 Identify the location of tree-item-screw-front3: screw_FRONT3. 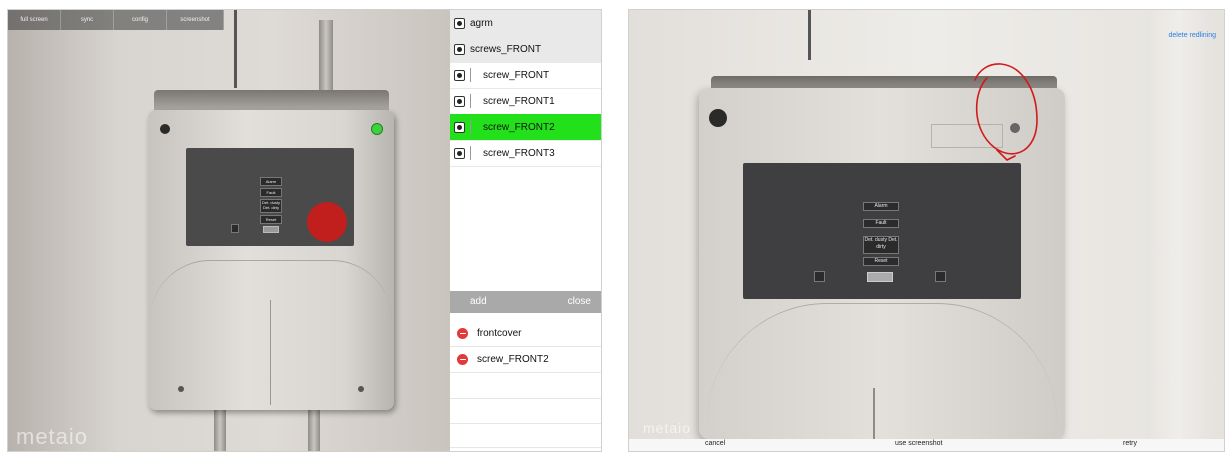
(525, 153).